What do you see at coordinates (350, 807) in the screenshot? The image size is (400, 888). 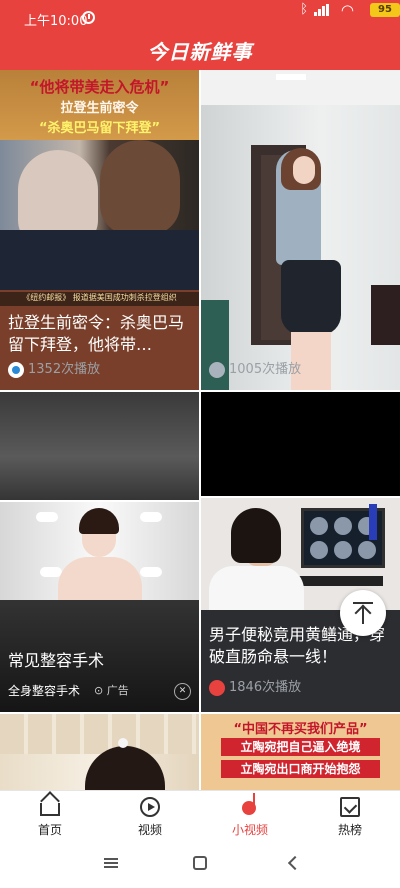 I see `hot-list-icon` at bounding box center [350, 807].